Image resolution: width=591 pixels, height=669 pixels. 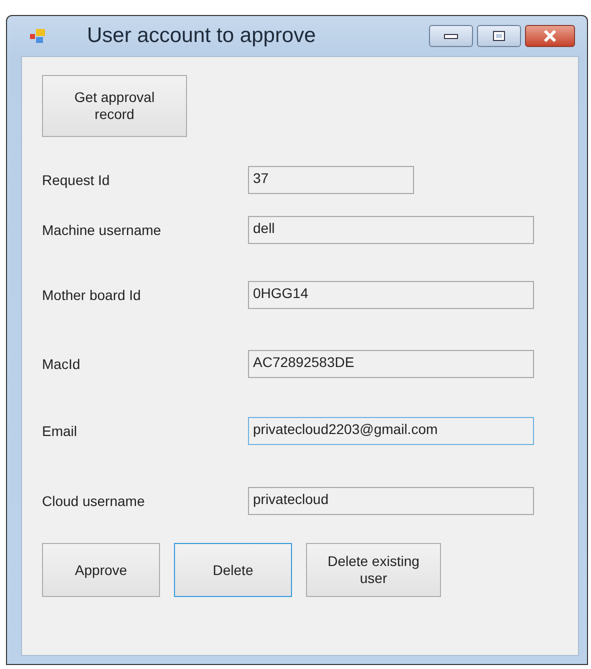 What do you see at coordinates (102, 230) in the screenshot?
I see `field-label: Machine username` at bounding box center [102, 230].